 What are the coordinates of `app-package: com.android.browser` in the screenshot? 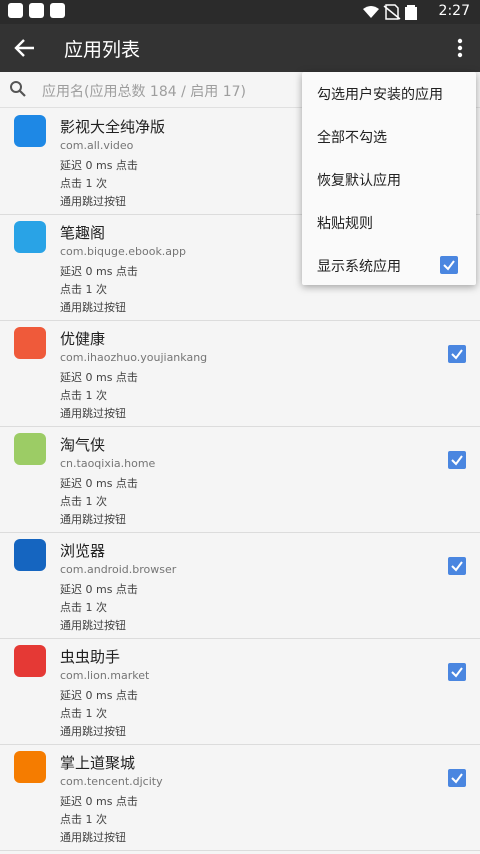 It's located at (118, 569).